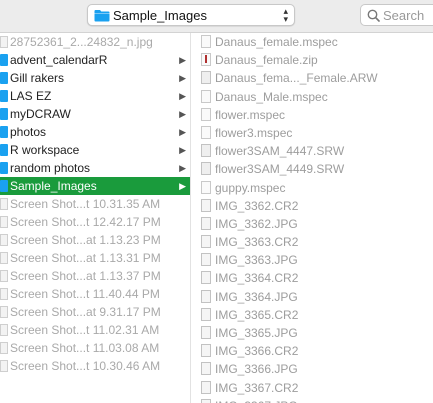  Describe the element at coordinates (160, 15) in the screenshot. I see `path-label: Sample_Images` at that location.